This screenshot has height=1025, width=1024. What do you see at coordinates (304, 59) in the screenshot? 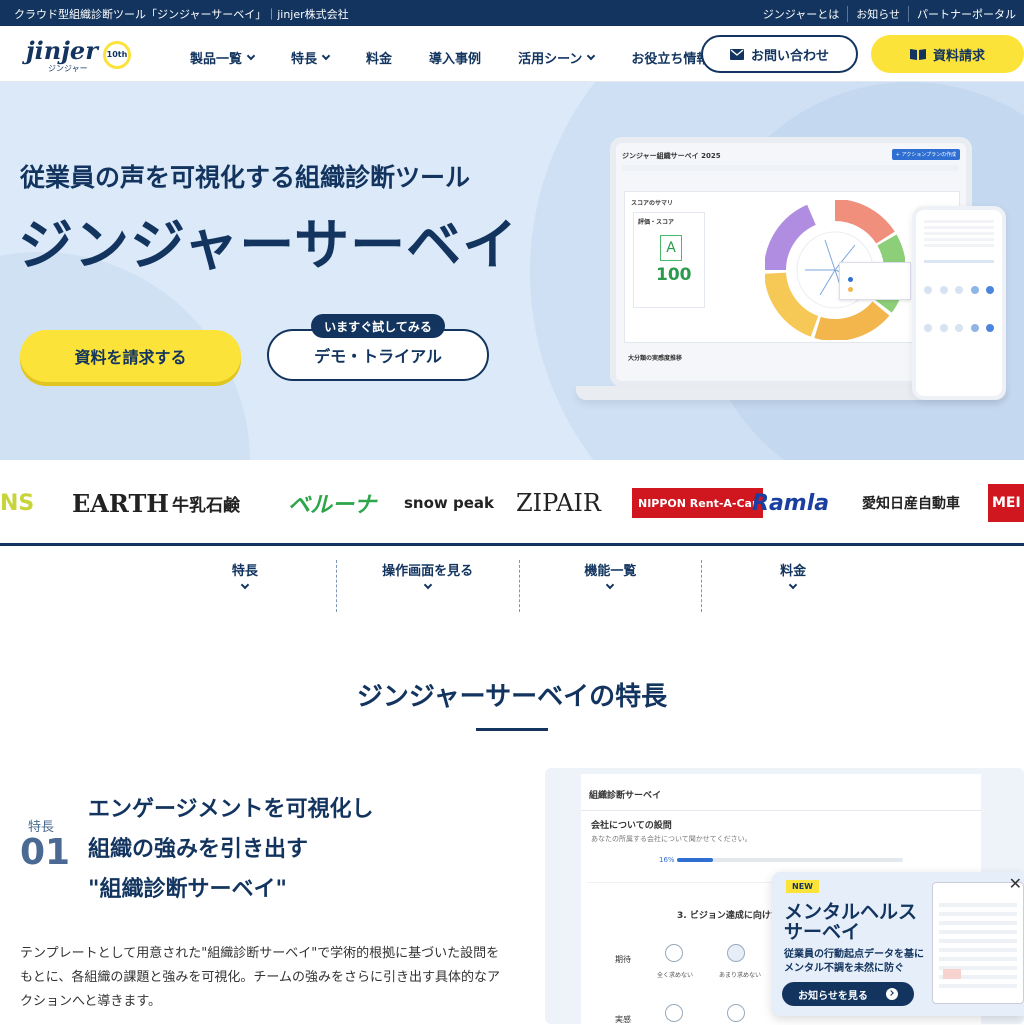
I see `nav-features-label: 特長` at bounding box center [304, 59].